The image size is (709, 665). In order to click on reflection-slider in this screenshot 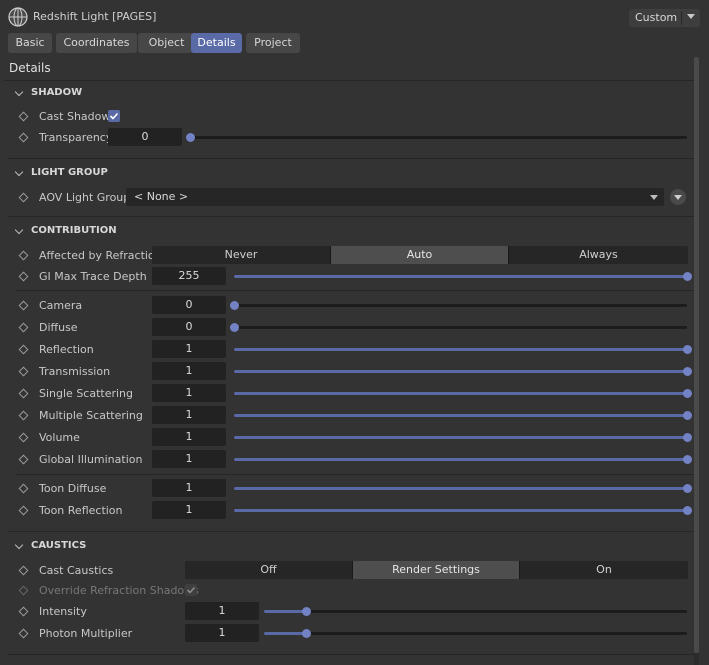, I will do `click(463, 349)`.